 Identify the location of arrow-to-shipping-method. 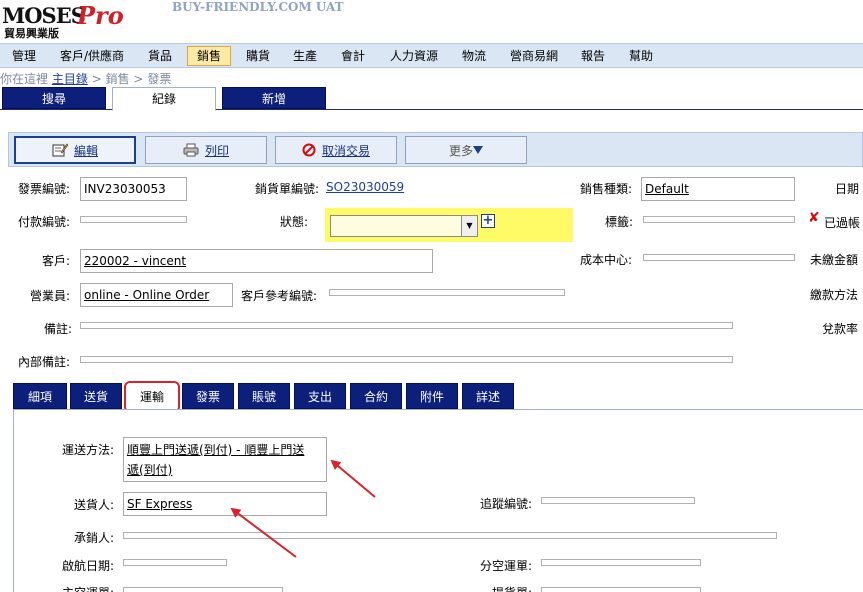
(353, 478).